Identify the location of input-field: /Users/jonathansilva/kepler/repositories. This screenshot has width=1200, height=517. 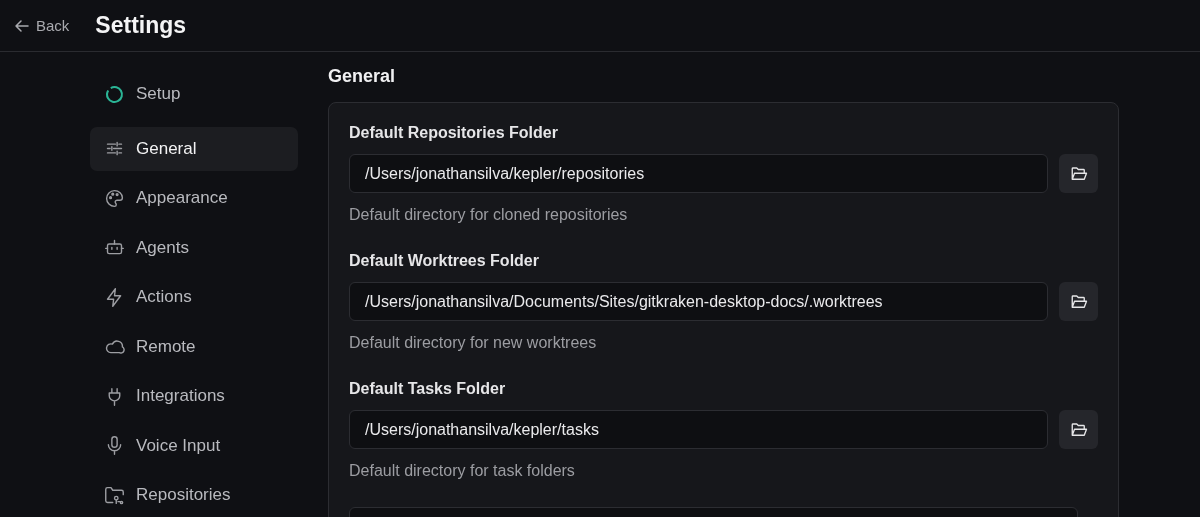
(698, 173).